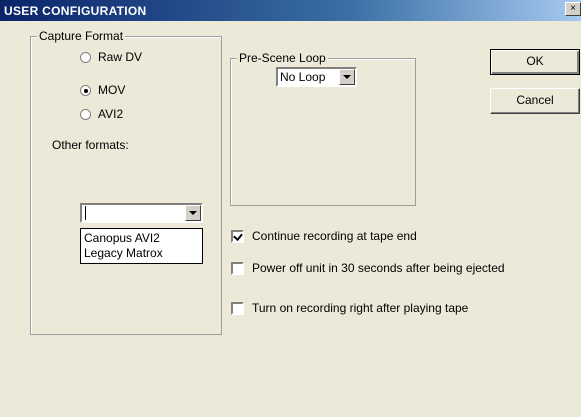 The width and height of the screenshot is (581, 417). What do you see at coordinates (120, 57) in the screenshot?
I see `radio-label: Raw DV` at bounding box center [120, 57].